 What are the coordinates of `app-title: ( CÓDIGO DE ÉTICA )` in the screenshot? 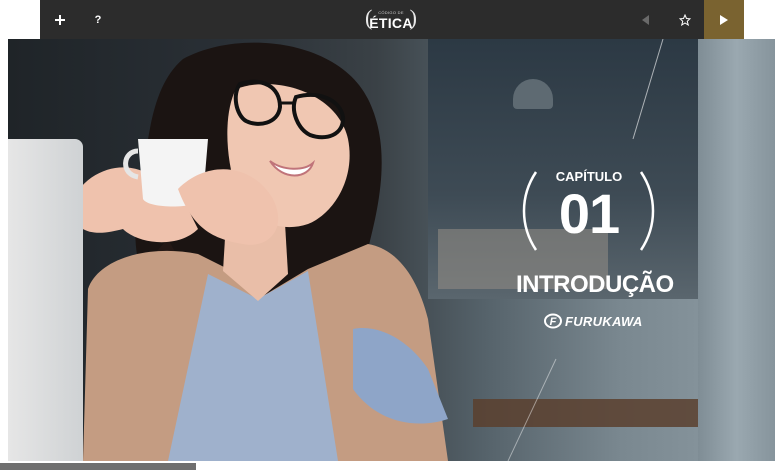 It's located at (391, 20).